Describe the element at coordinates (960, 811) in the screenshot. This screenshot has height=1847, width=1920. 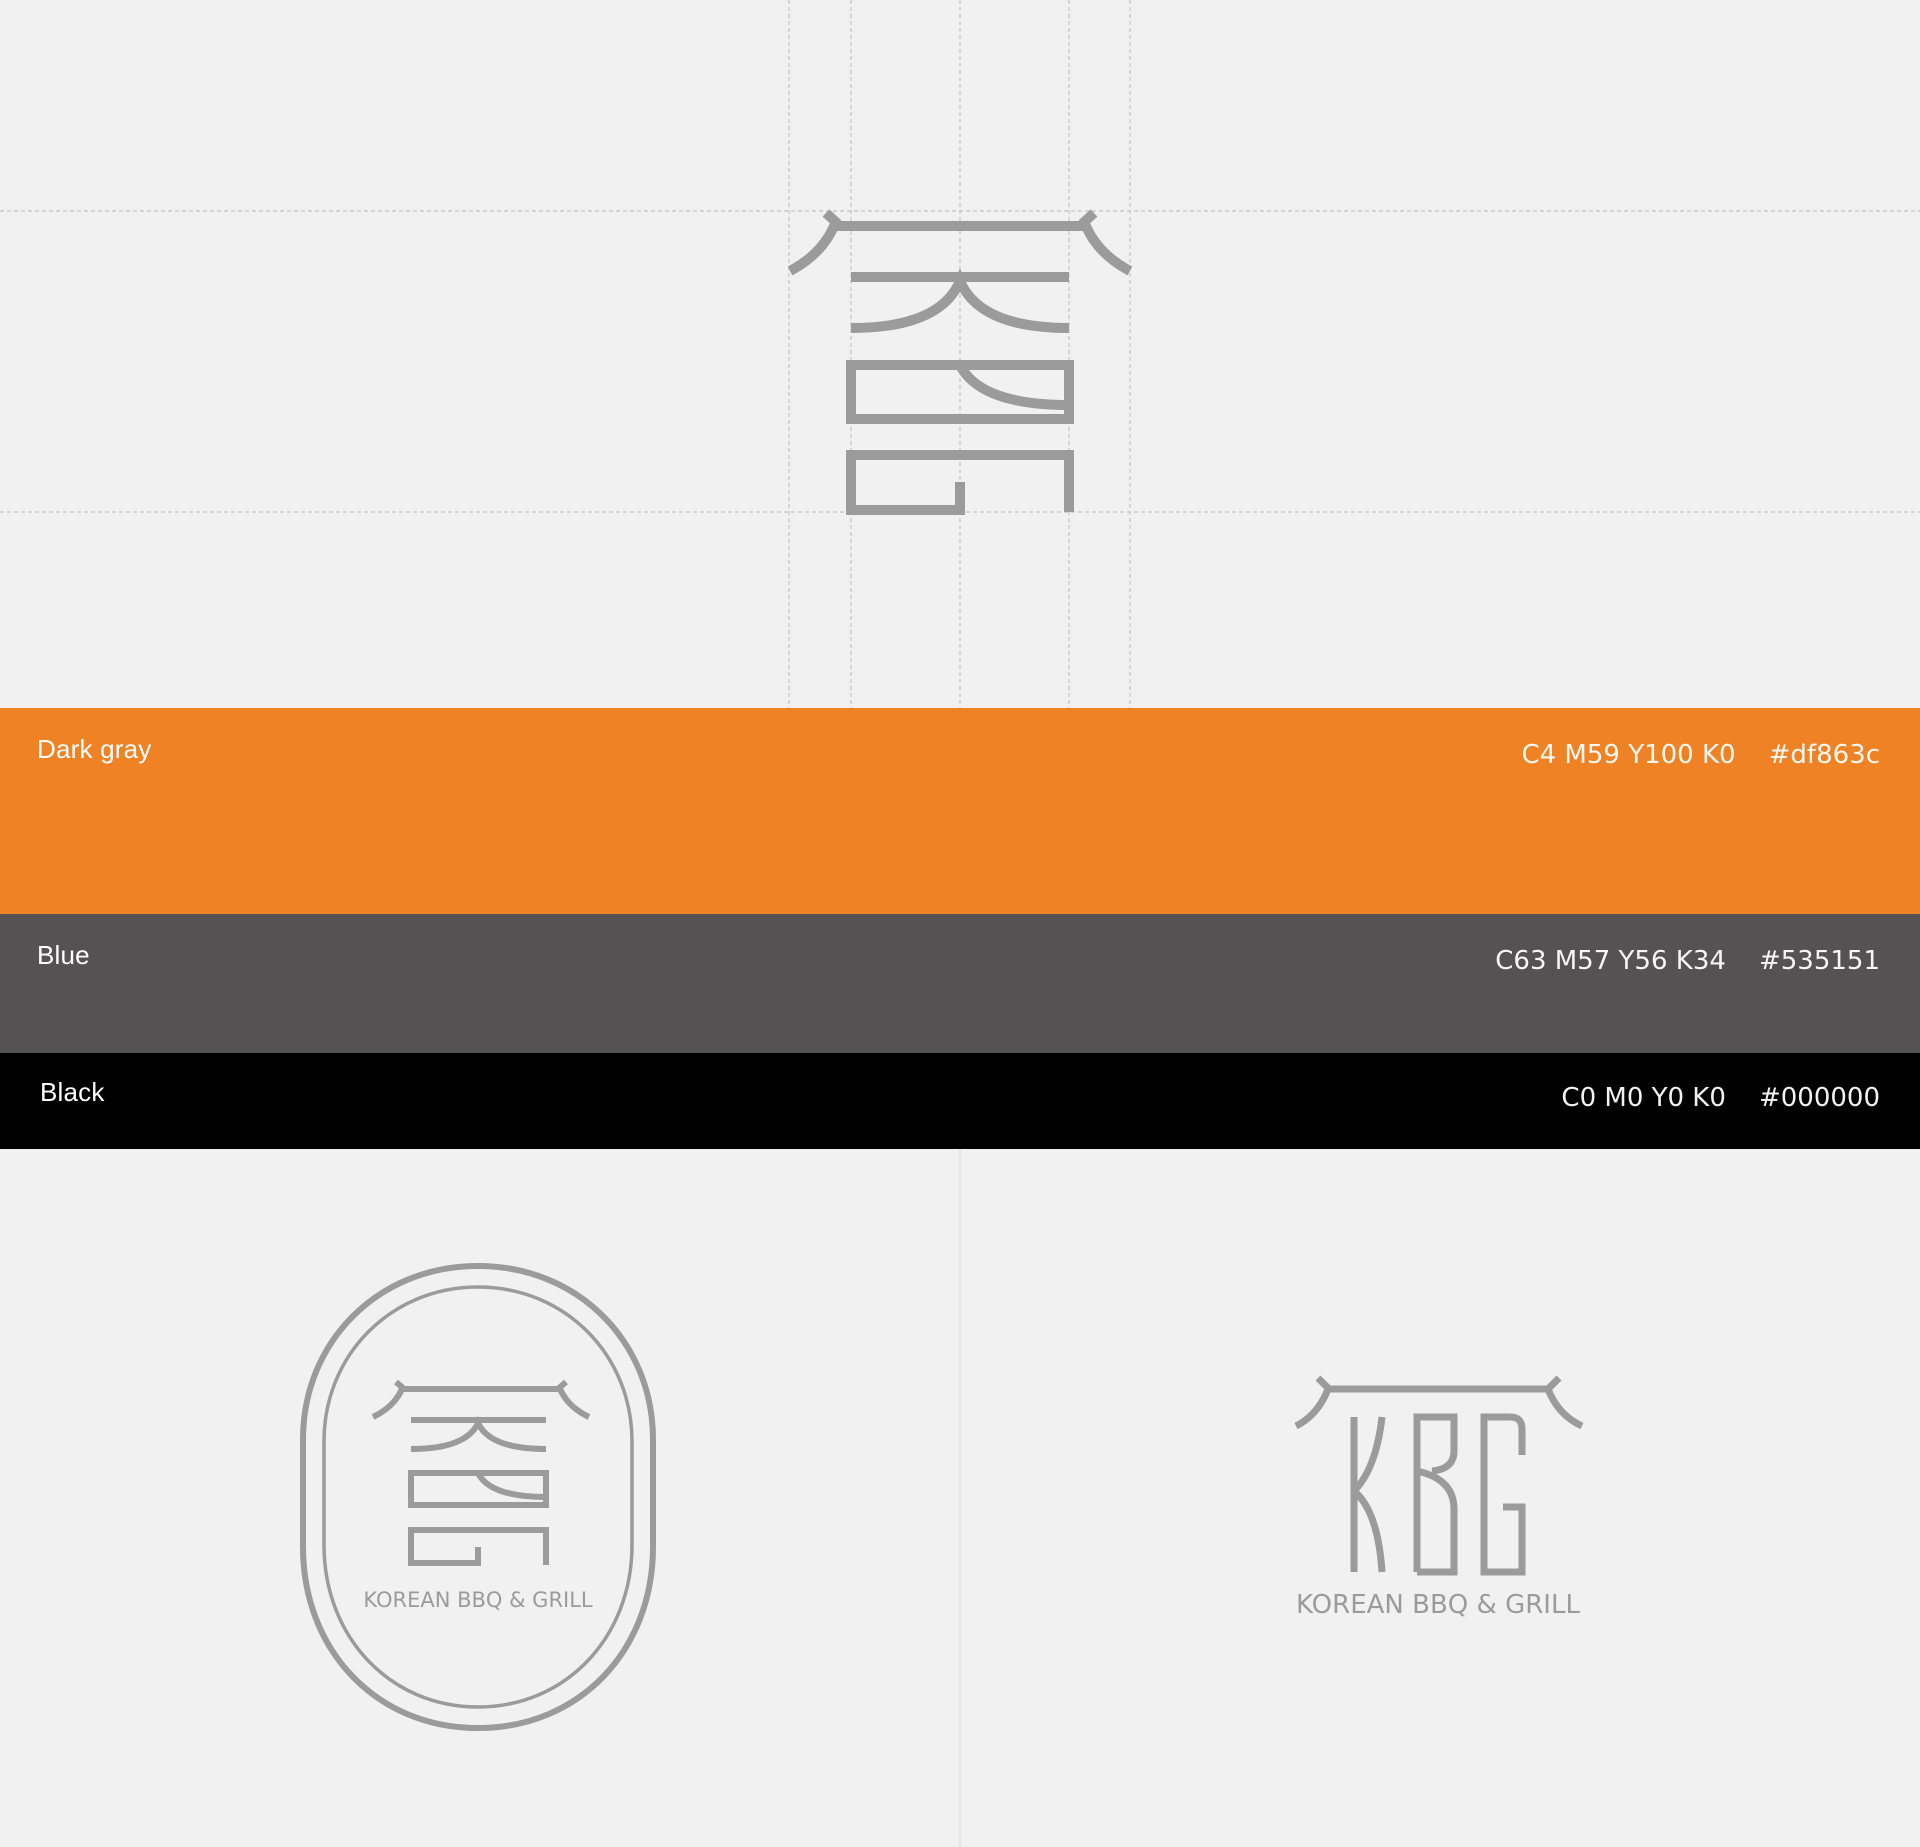
I see `swatch-dark-gray: Dark gray C4 M59 Y100 K0 #df863c` at that location.